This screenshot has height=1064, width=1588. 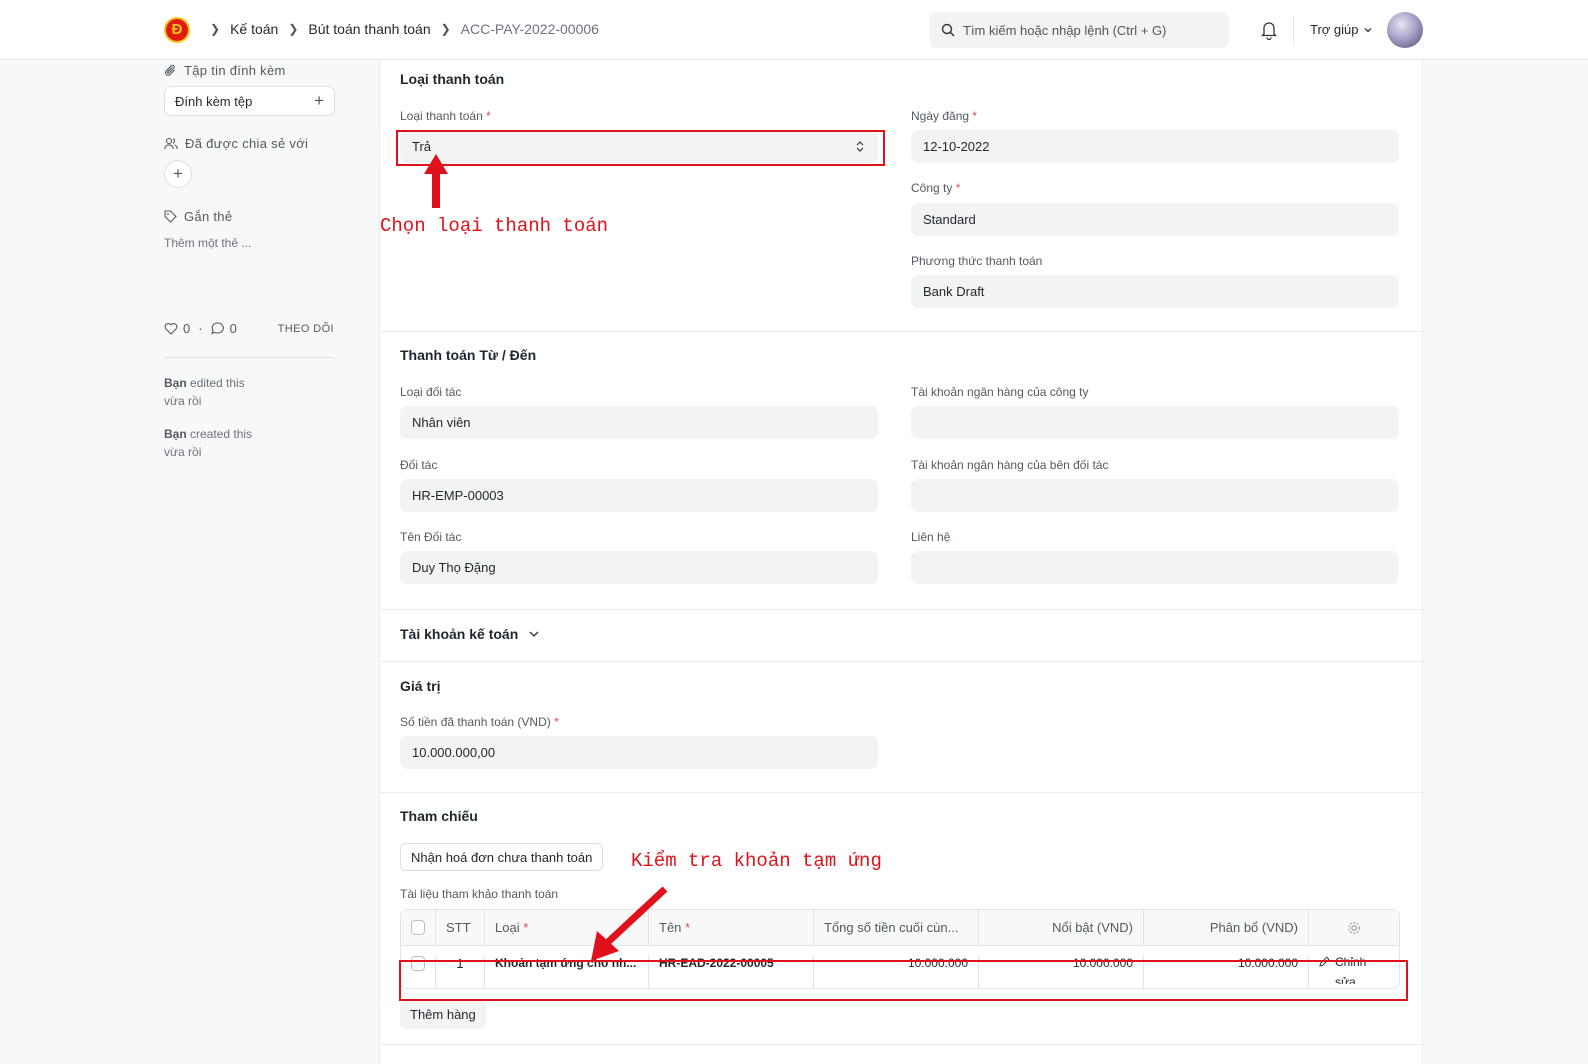 What do you see at coordinates (436, 181) in the screenshot?
I see `annotation-arrow-up-icon` at bounding box center [436, 181].